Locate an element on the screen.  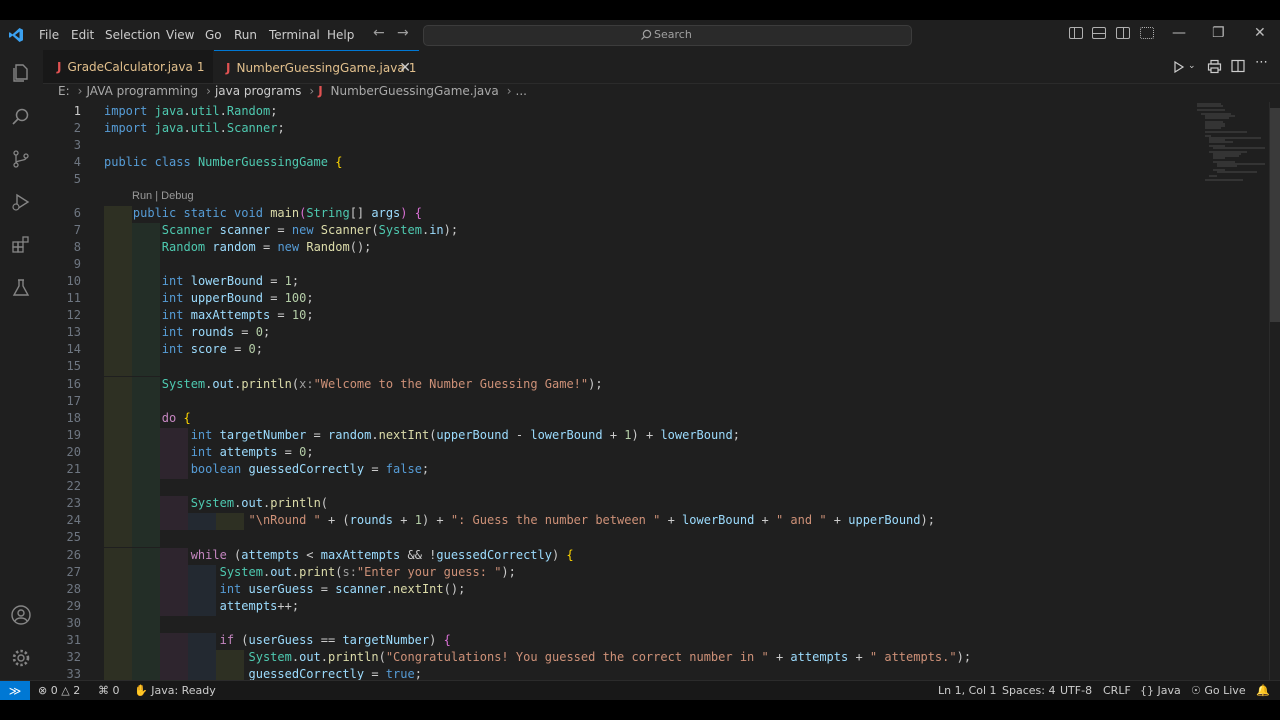
indent-guide is located at coordinates (118, 488).